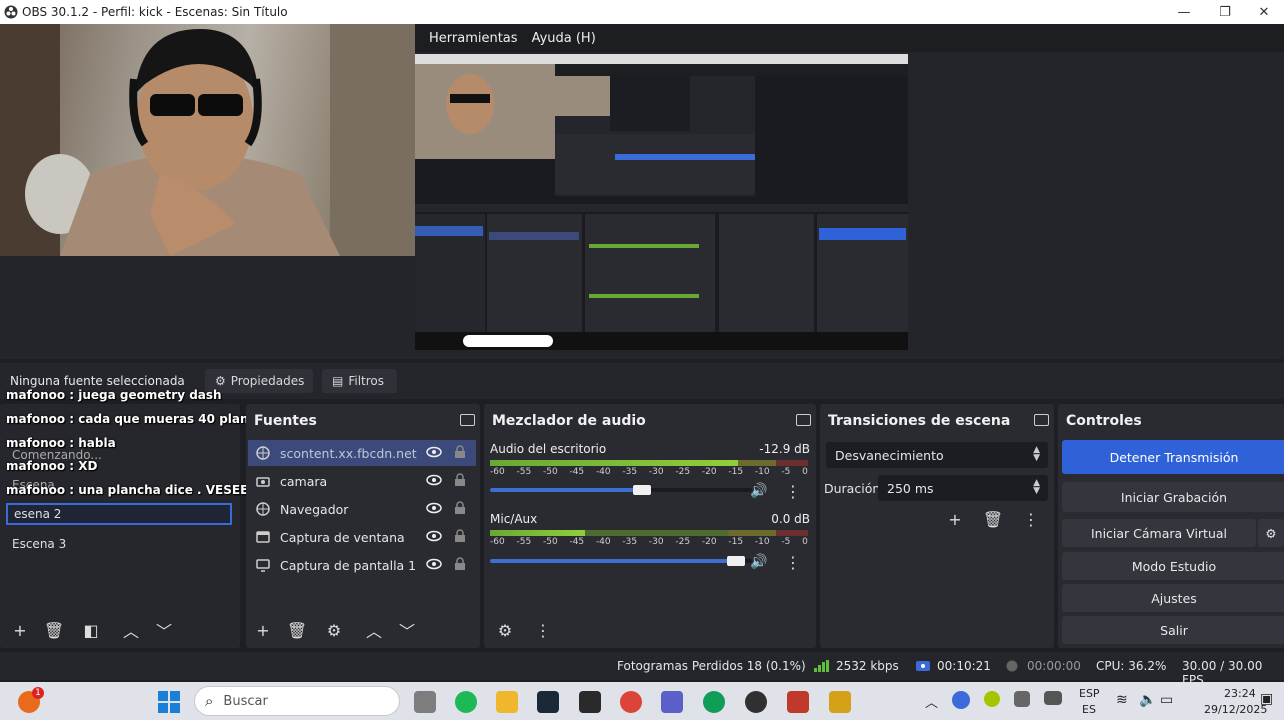 The width and height of the screenshot is (1284, 720). What do you see at coordinates (425, 702) in the screenshot?
I see `task-view-icon` at bounding box center [425, 702].